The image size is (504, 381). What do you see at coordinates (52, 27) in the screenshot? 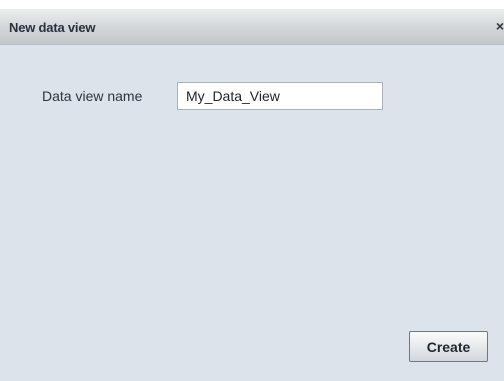
I see `dialog-title: New data view` at bounding box center [52, 27].